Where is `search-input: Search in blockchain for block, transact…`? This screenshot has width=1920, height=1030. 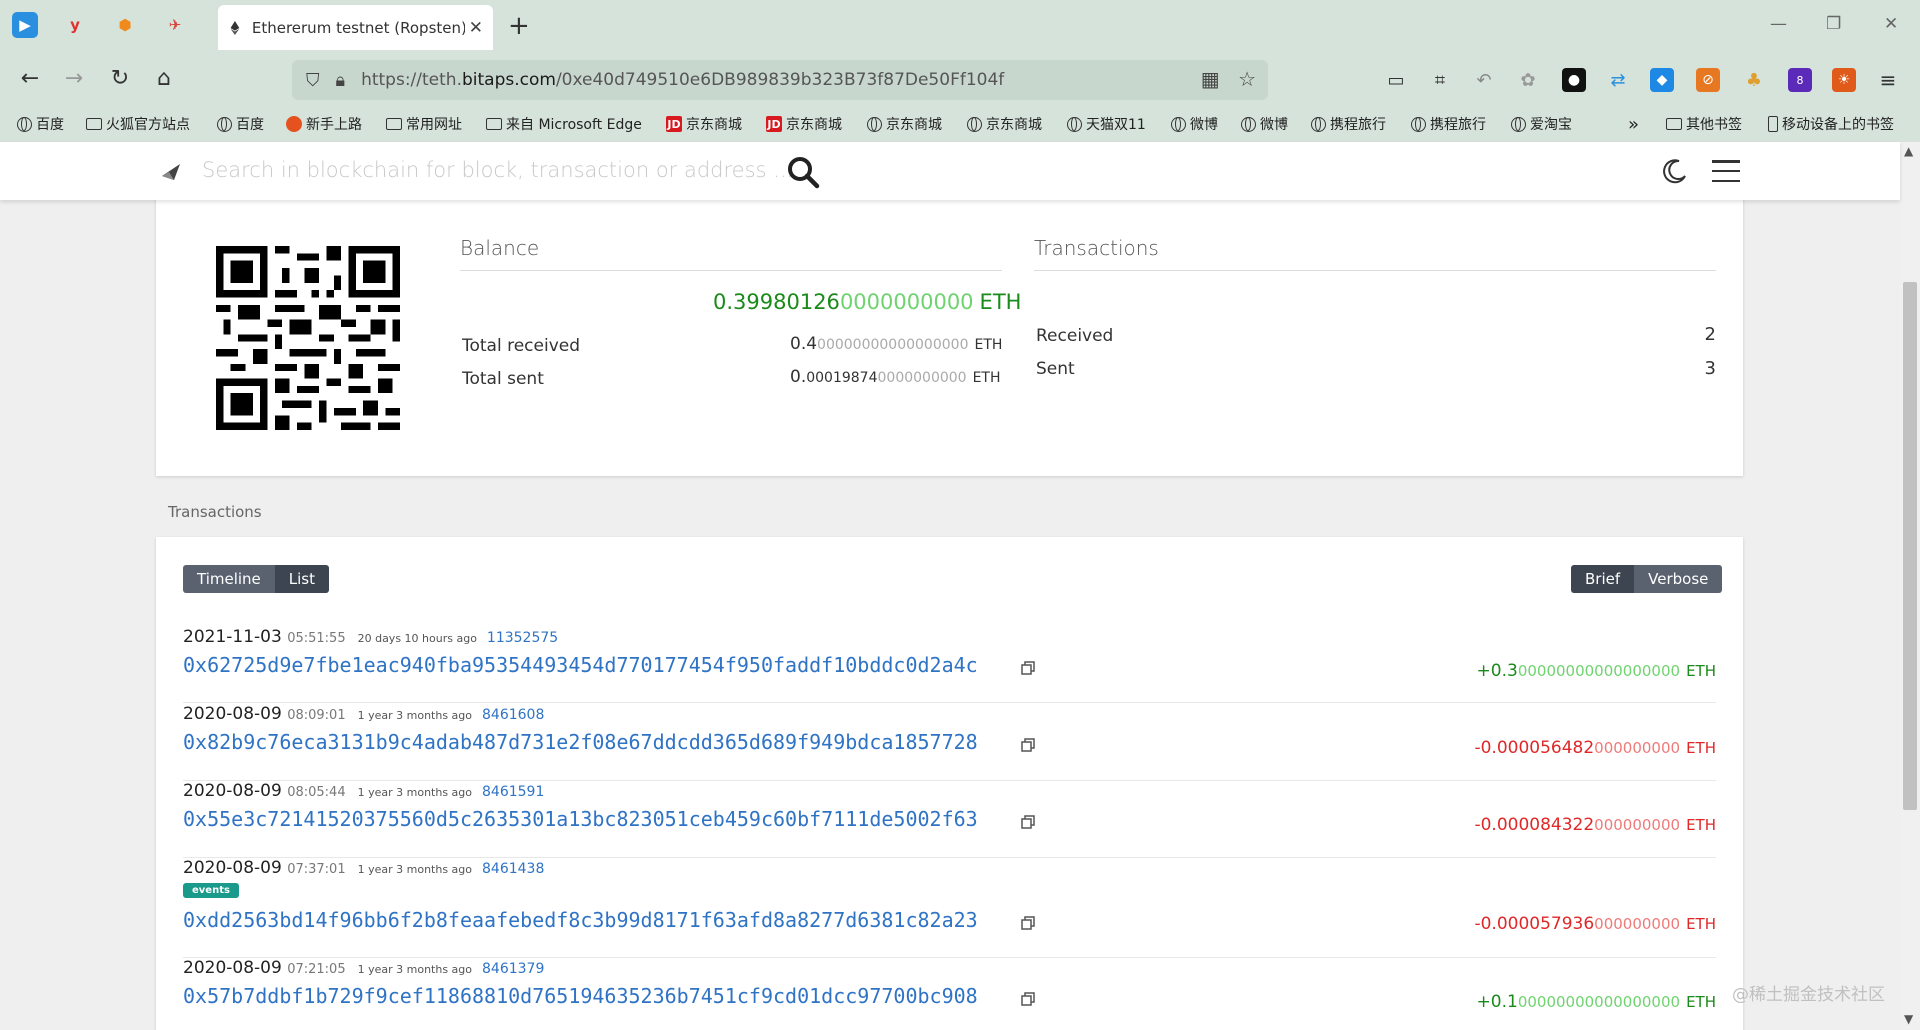
search-input: Search in blockchain for block, transact… is located at coordinates (497, 170).